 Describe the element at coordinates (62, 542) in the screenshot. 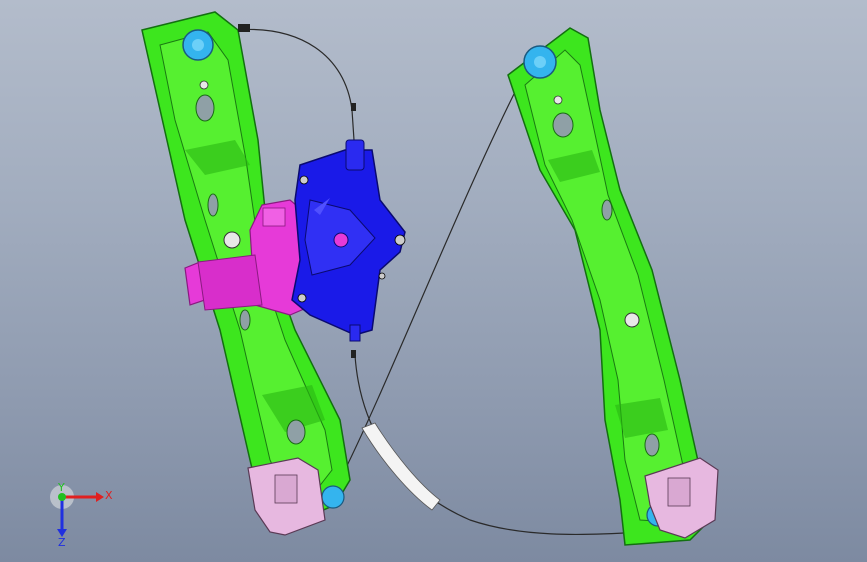

I see `z-axis-label: Z` at that location.